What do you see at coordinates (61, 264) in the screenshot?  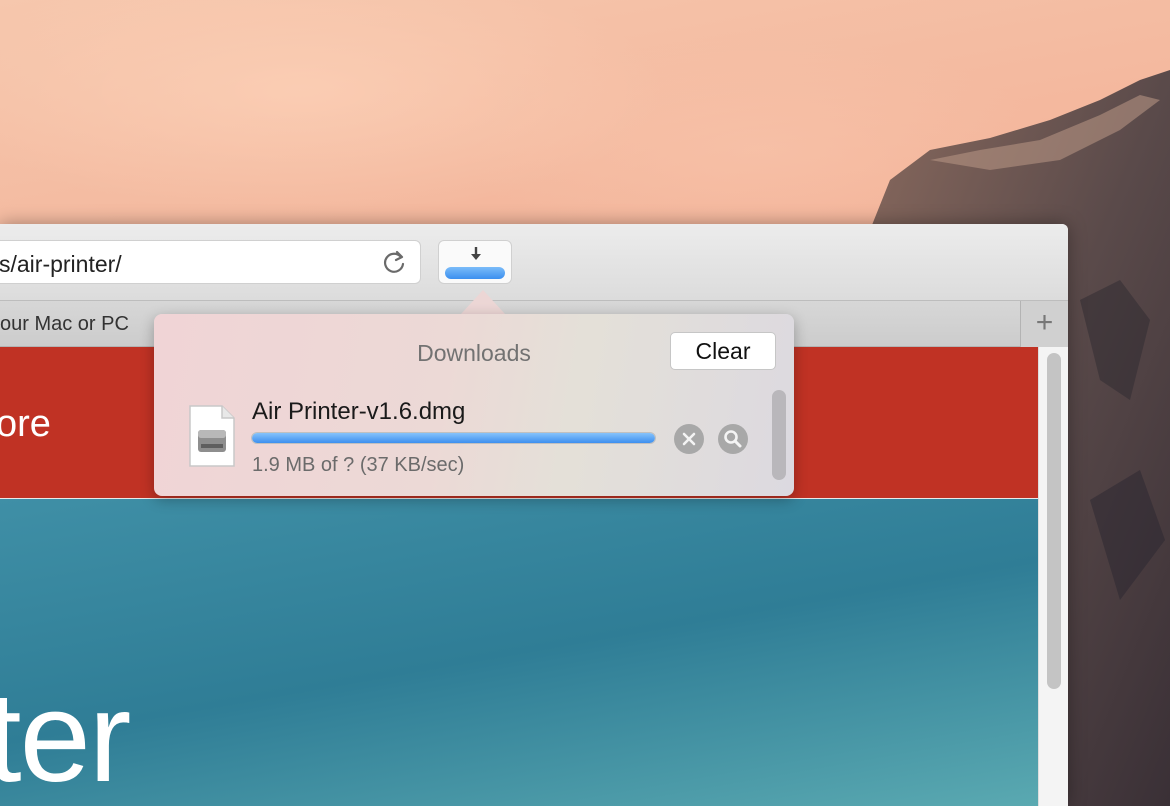 I see `address-text: s/air-printer/` at bounding box center [61, 264].